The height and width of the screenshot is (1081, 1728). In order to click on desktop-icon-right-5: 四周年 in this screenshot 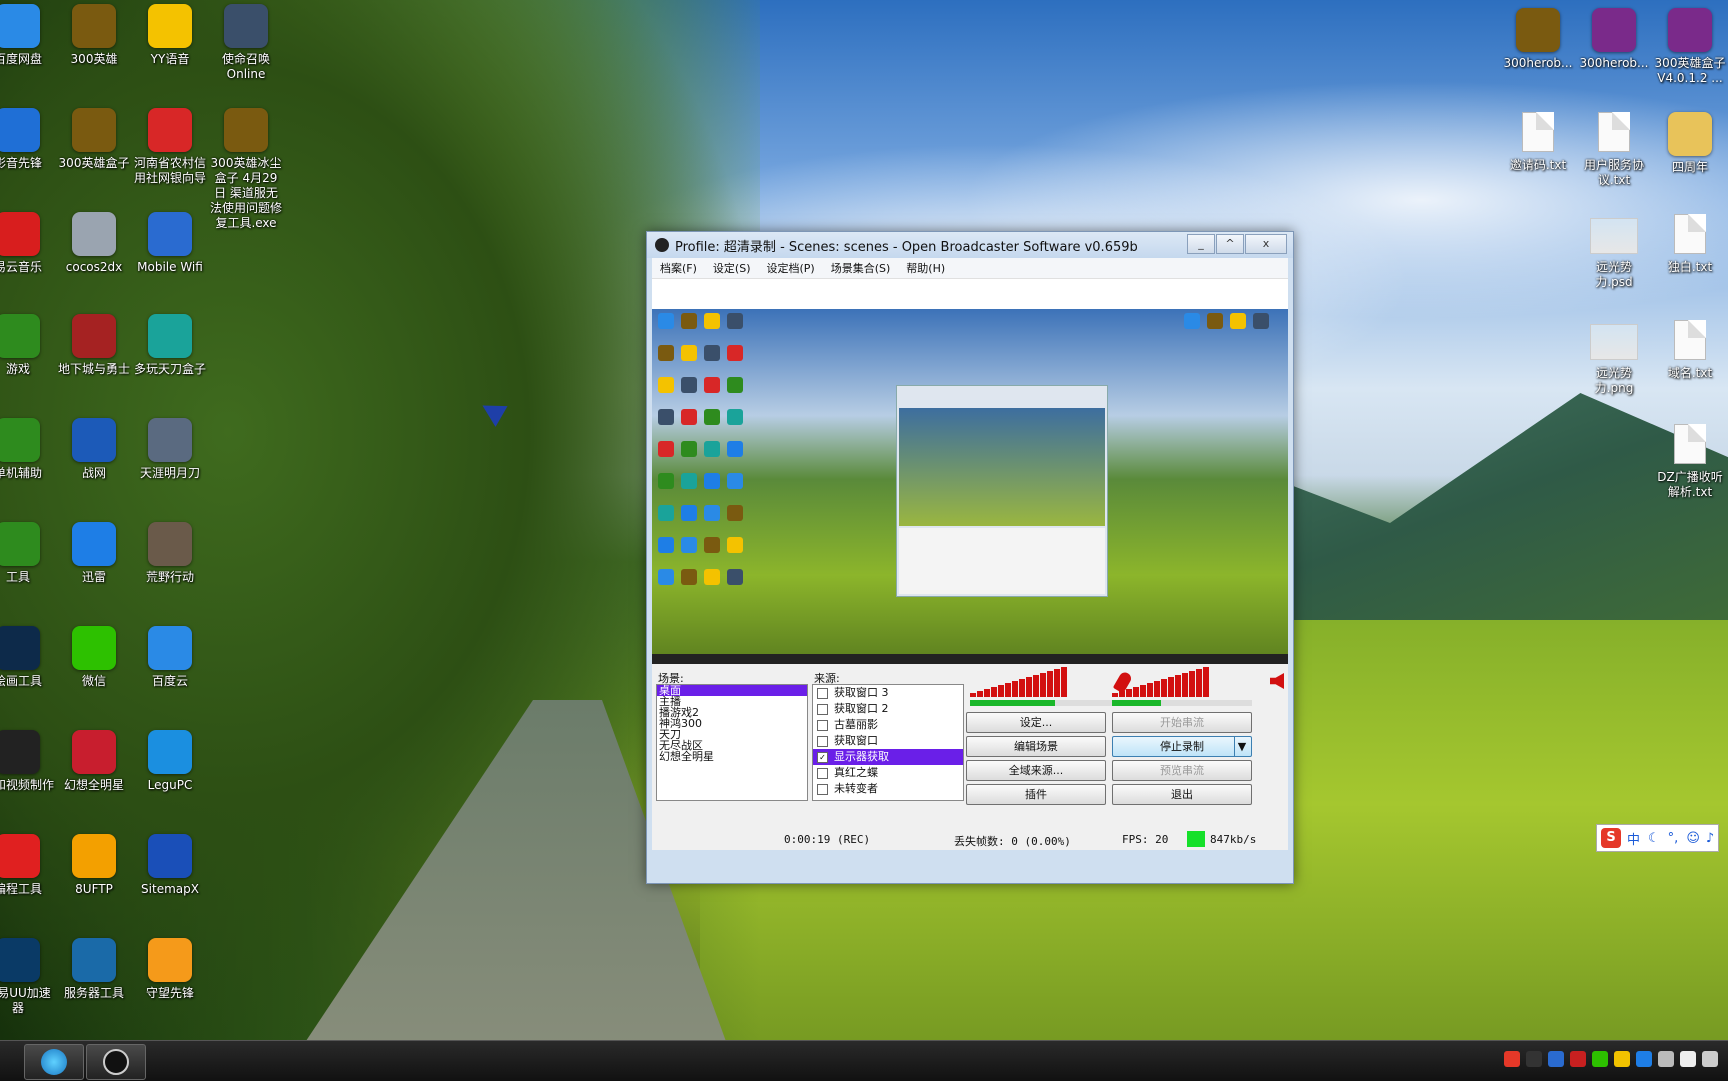, I will do `click(1690, 143)`.